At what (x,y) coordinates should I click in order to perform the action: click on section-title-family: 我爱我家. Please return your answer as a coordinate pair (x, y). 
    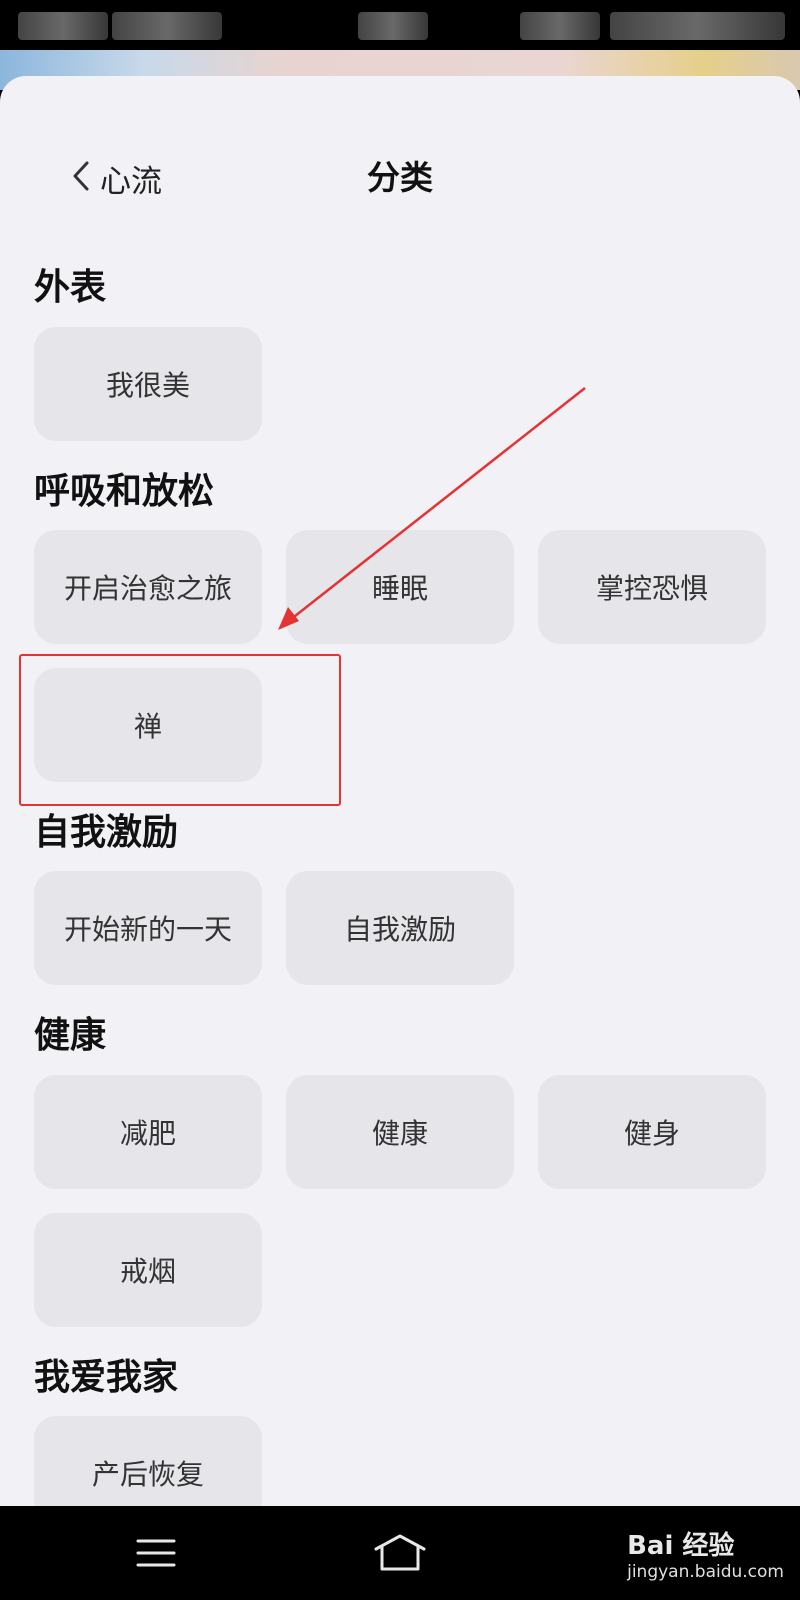
    Looking at the image, I should click on (106, 1377).